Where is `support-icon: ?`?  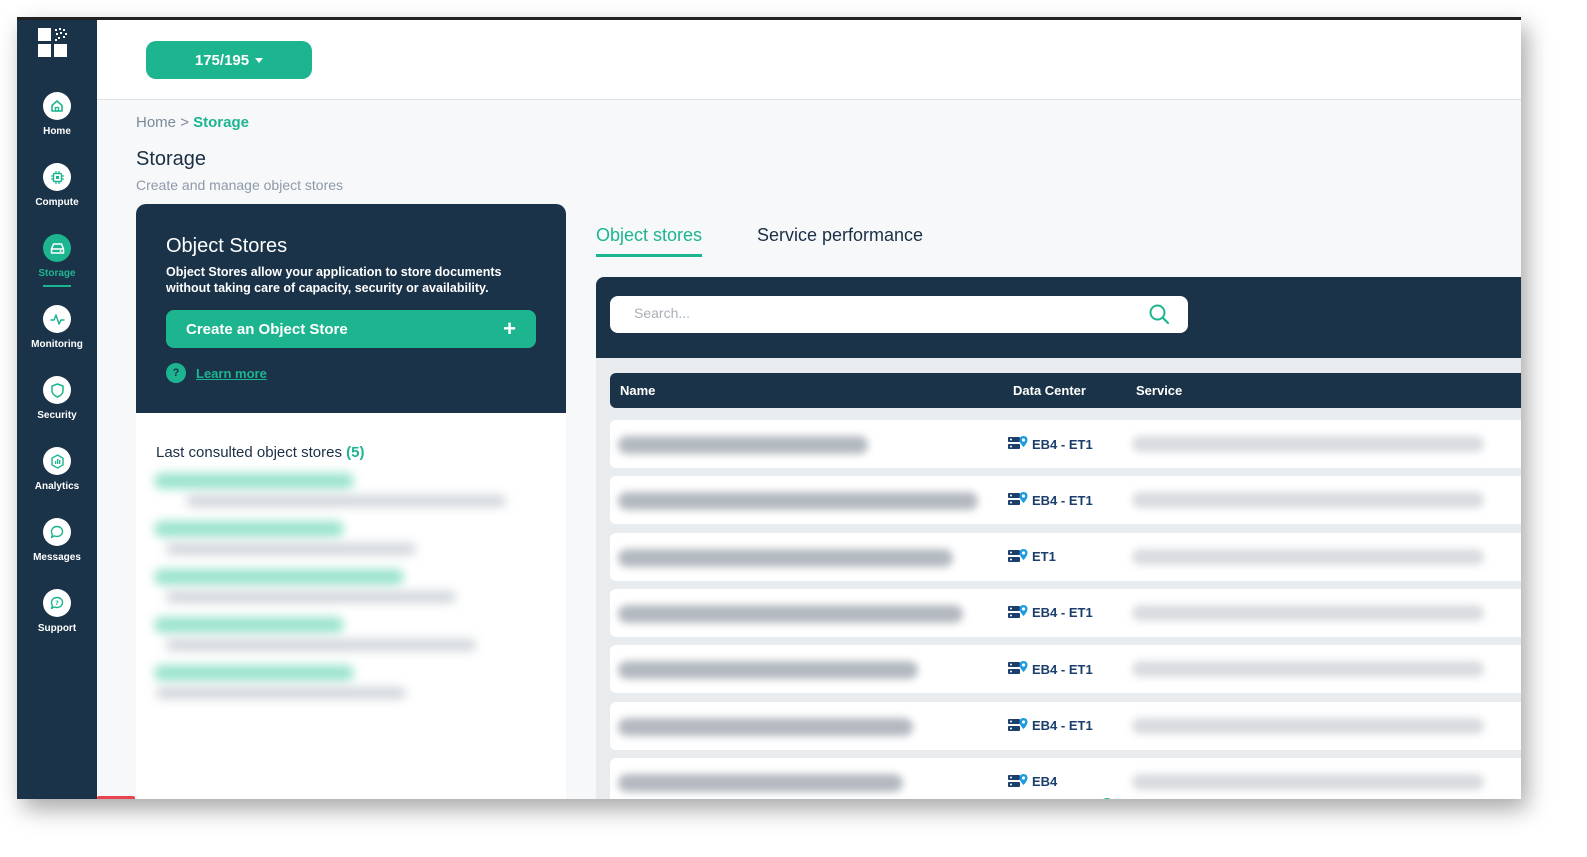 support-icon: ? is located at coordinates (57, 603).